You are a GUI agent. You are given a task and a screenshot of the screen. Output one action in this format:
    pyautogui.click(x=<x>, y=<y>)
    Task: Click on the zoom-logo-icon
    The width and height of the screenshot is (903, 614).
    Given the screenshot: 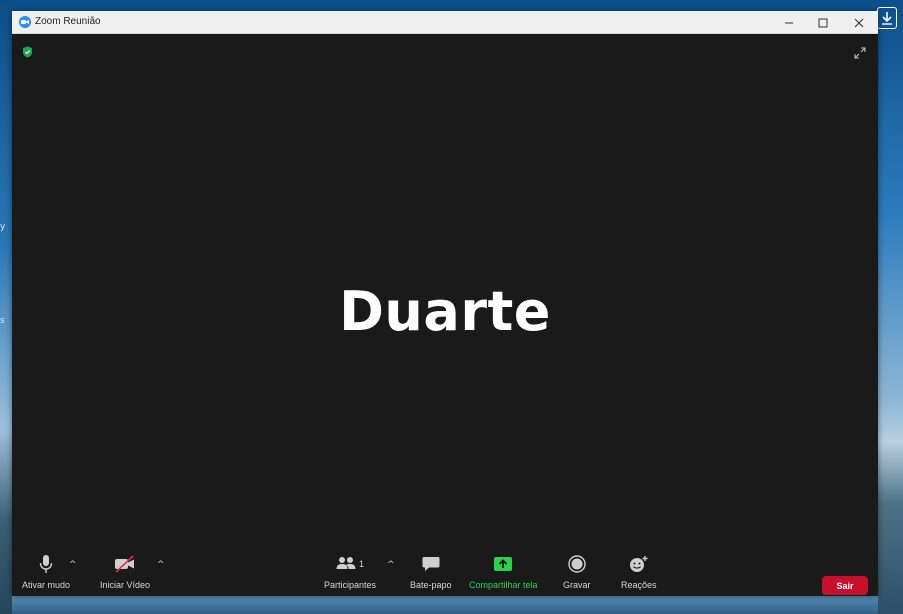 What is the action you would take?
    pyautogui.click(x=25, y=22)
    